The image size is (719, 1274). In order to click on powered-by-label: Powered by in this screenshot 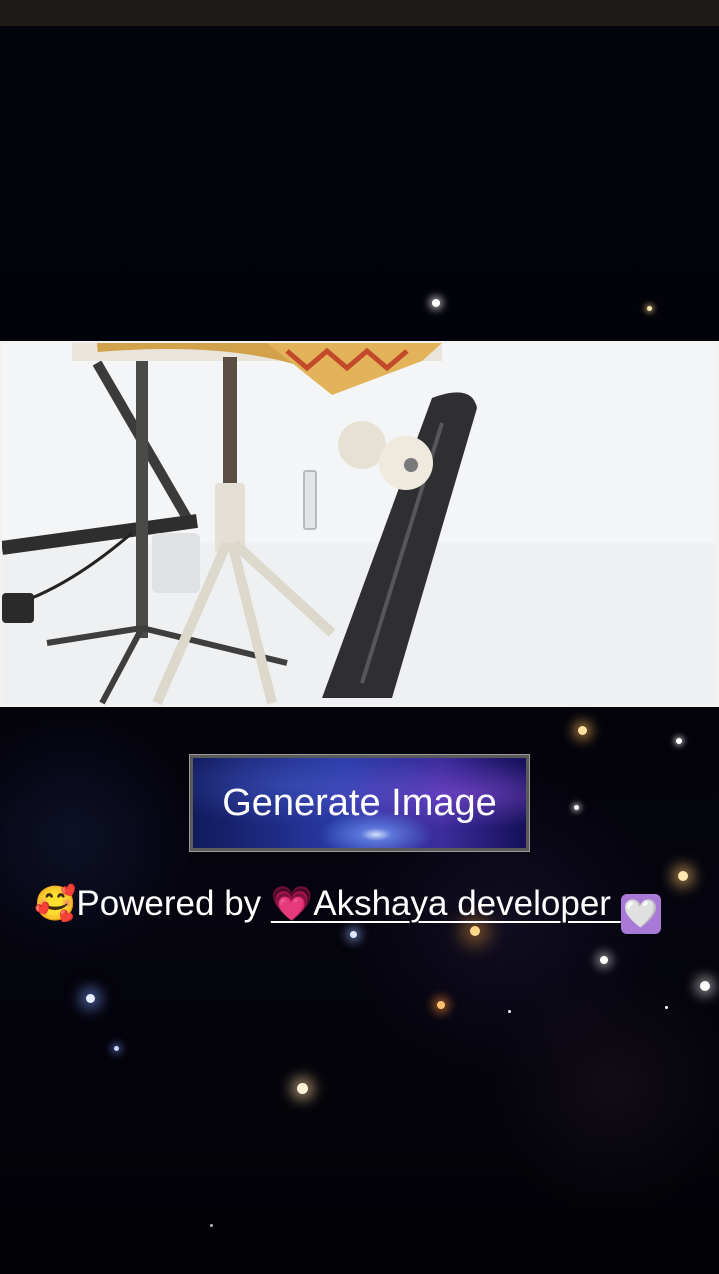, I will do `click(169, 903)`.